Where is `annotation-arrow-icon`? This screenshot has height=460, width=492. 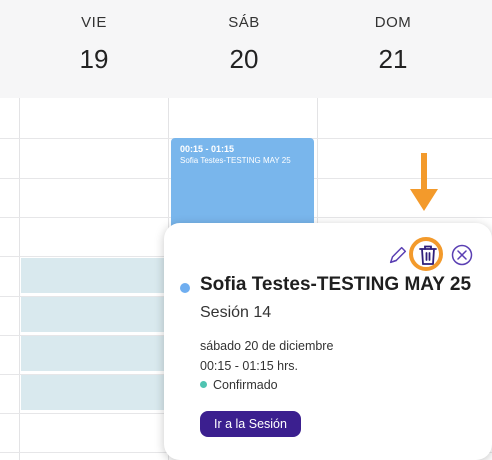 annotation-arrow-icon is located at coordinates (424, 182).